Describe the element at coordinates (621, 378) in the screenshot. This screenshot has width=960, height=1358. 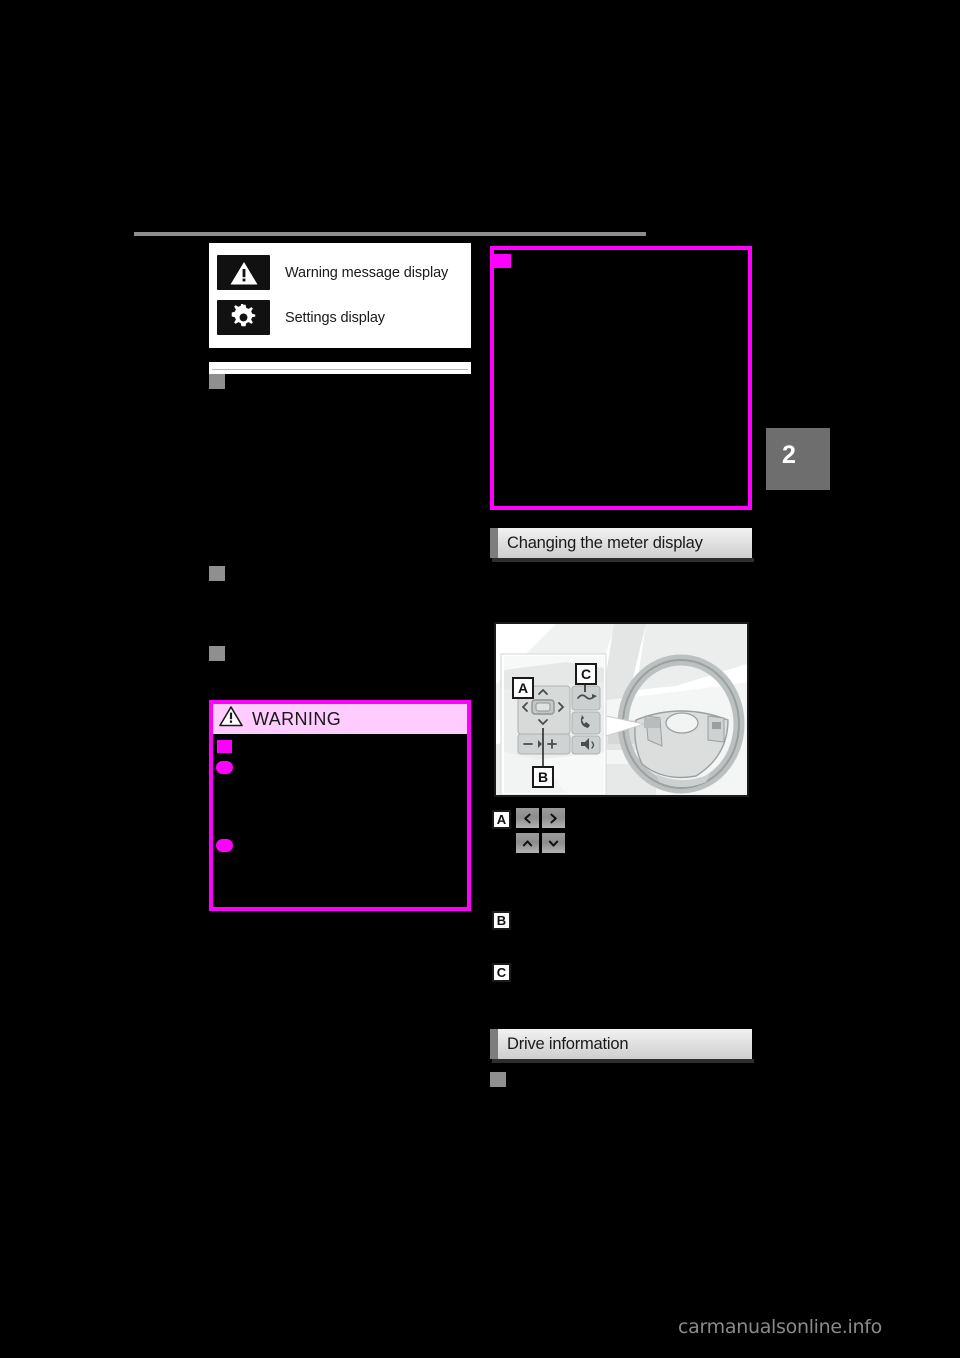
I see `note-box` at that location.